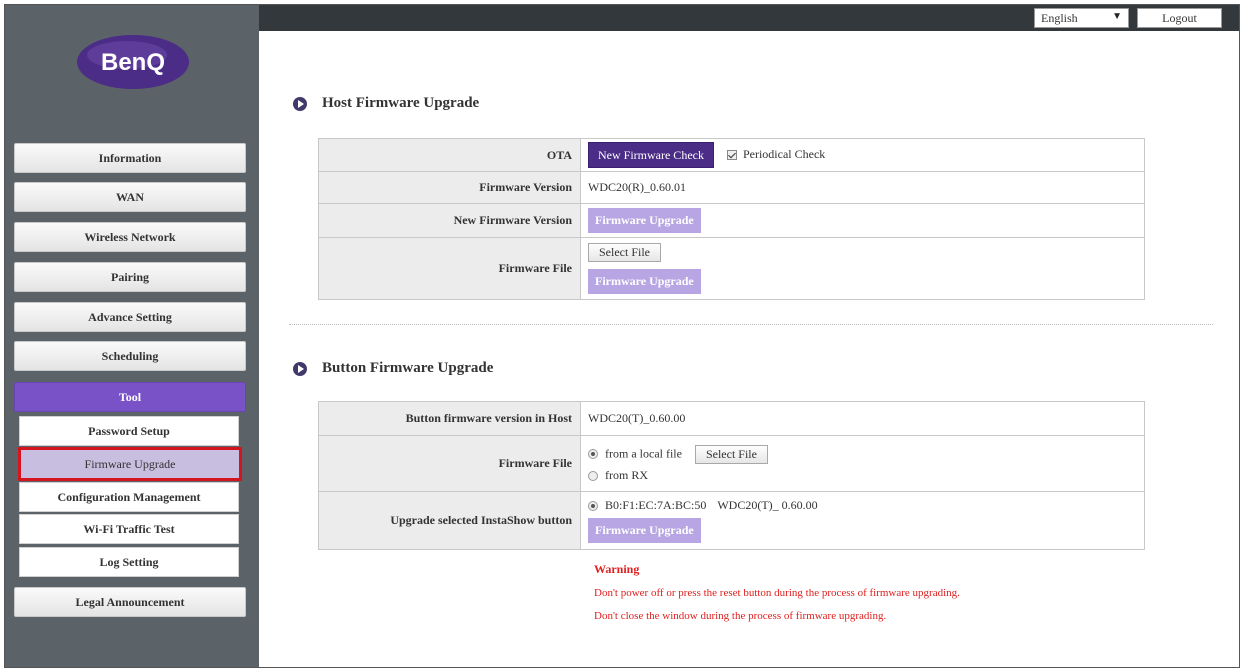  I want to click on section-divider, so click(751, 324).